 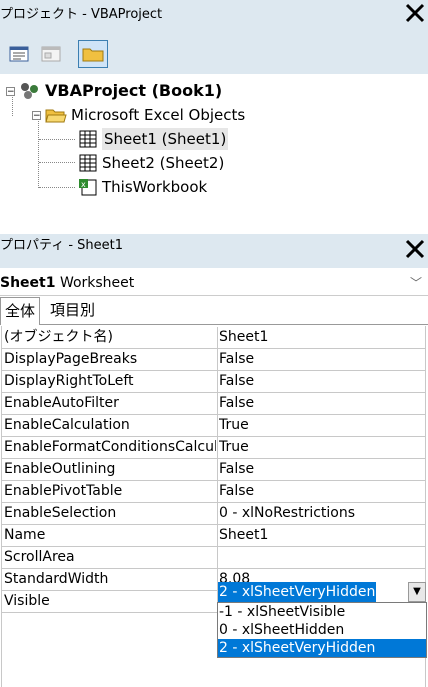 What do you see at coordinates (214, 492) in the screenshot?
I see `property-row: EnablePivotTable False` at bounding box center [214, 492].